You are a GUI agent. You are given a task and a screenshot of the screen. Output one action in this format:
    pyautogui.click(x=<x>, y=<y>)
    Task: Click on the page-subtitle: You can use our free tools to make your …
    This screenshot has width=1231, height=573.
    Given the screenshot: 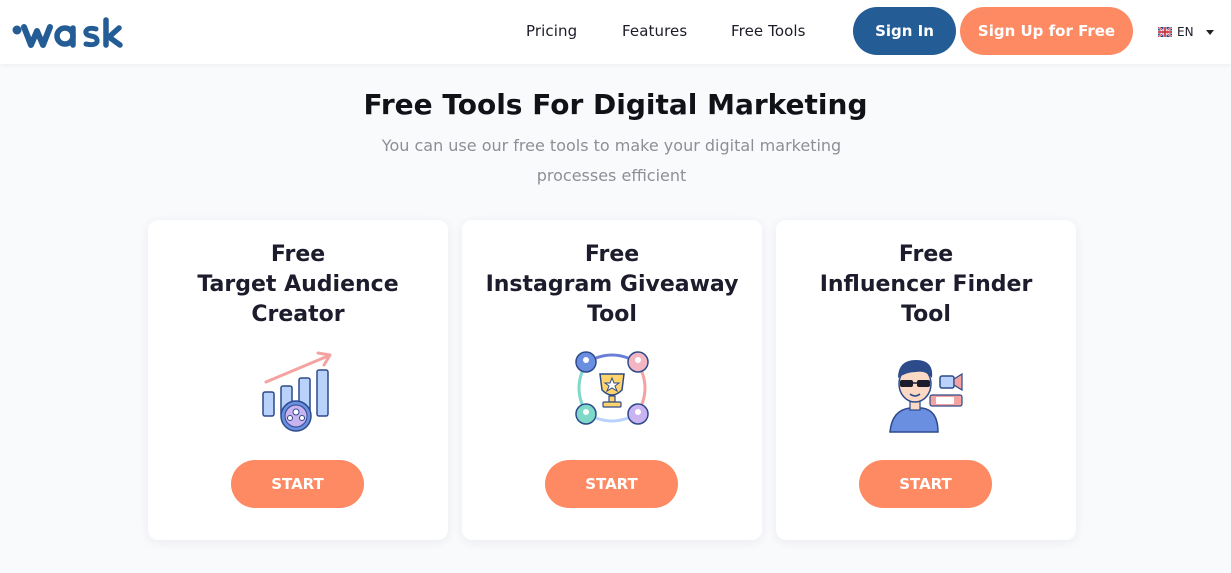 What is the action you would take?
    pyautogui.click(x=611, y=160)
    